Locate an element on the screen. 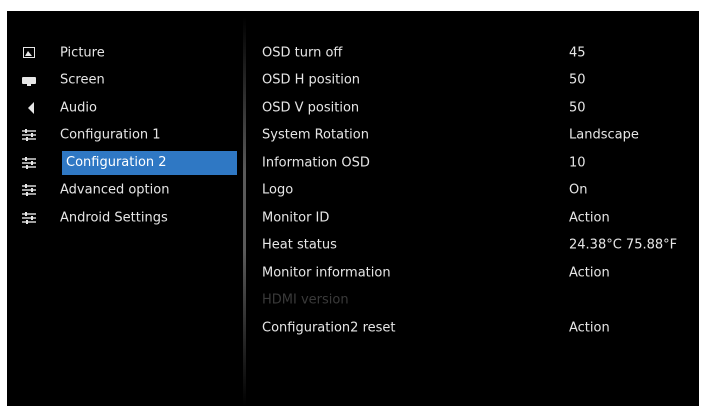  setting-name: Heat status is located at coordinates (299, 245).